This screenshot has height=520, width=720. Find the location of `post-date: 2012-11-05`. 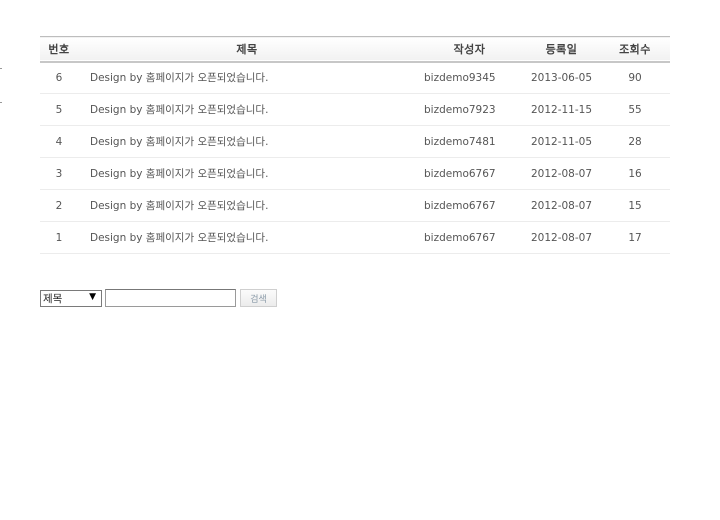

post-date: 2012-11-05 is located at coordinates (561, 141).